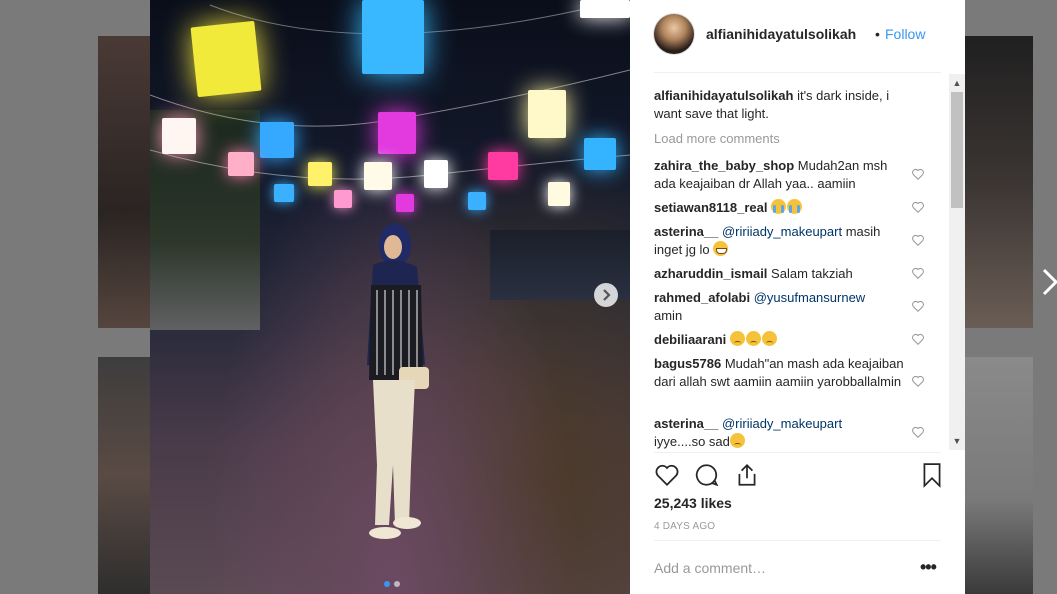  What do you see at coordinates (724, 165) in the screenshot?
I see `comment-username: zahira_the_baby_shop` at bounding box center [724, 165].